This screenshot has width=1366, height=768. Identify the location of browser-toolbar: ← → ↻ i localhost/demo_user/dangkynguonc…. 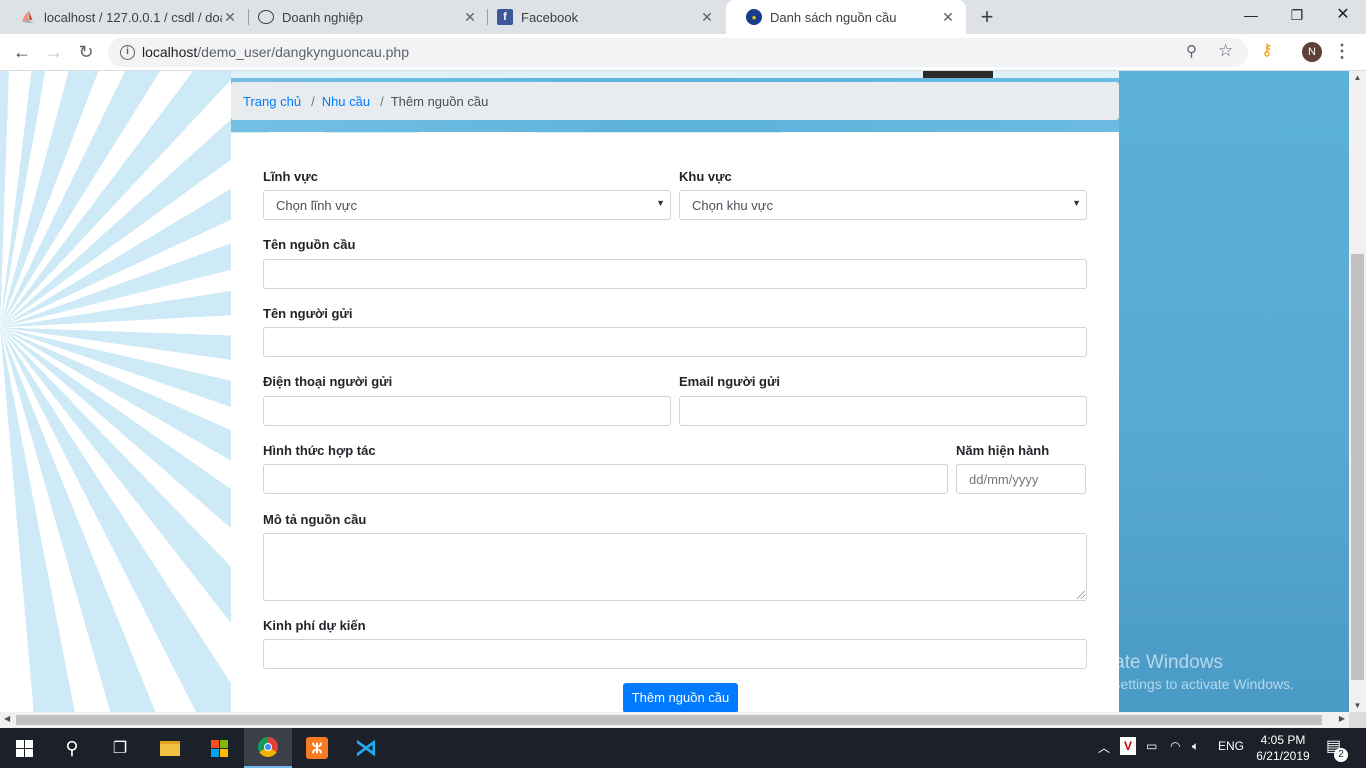
(683, 52).